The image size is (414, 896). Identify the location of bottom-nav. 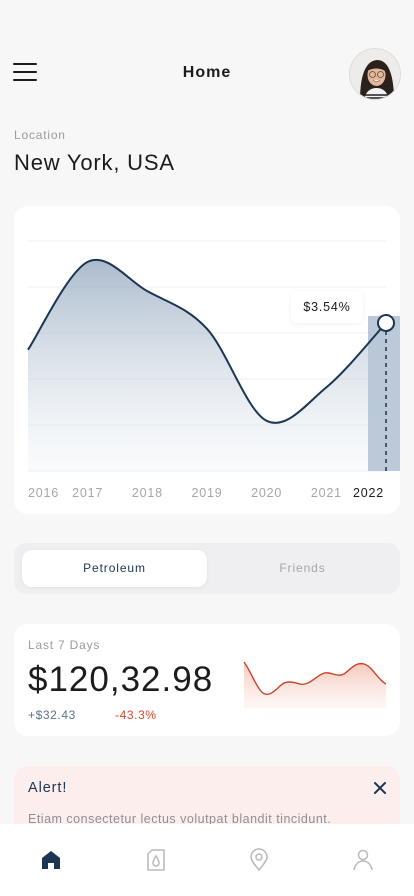
(207, 860).